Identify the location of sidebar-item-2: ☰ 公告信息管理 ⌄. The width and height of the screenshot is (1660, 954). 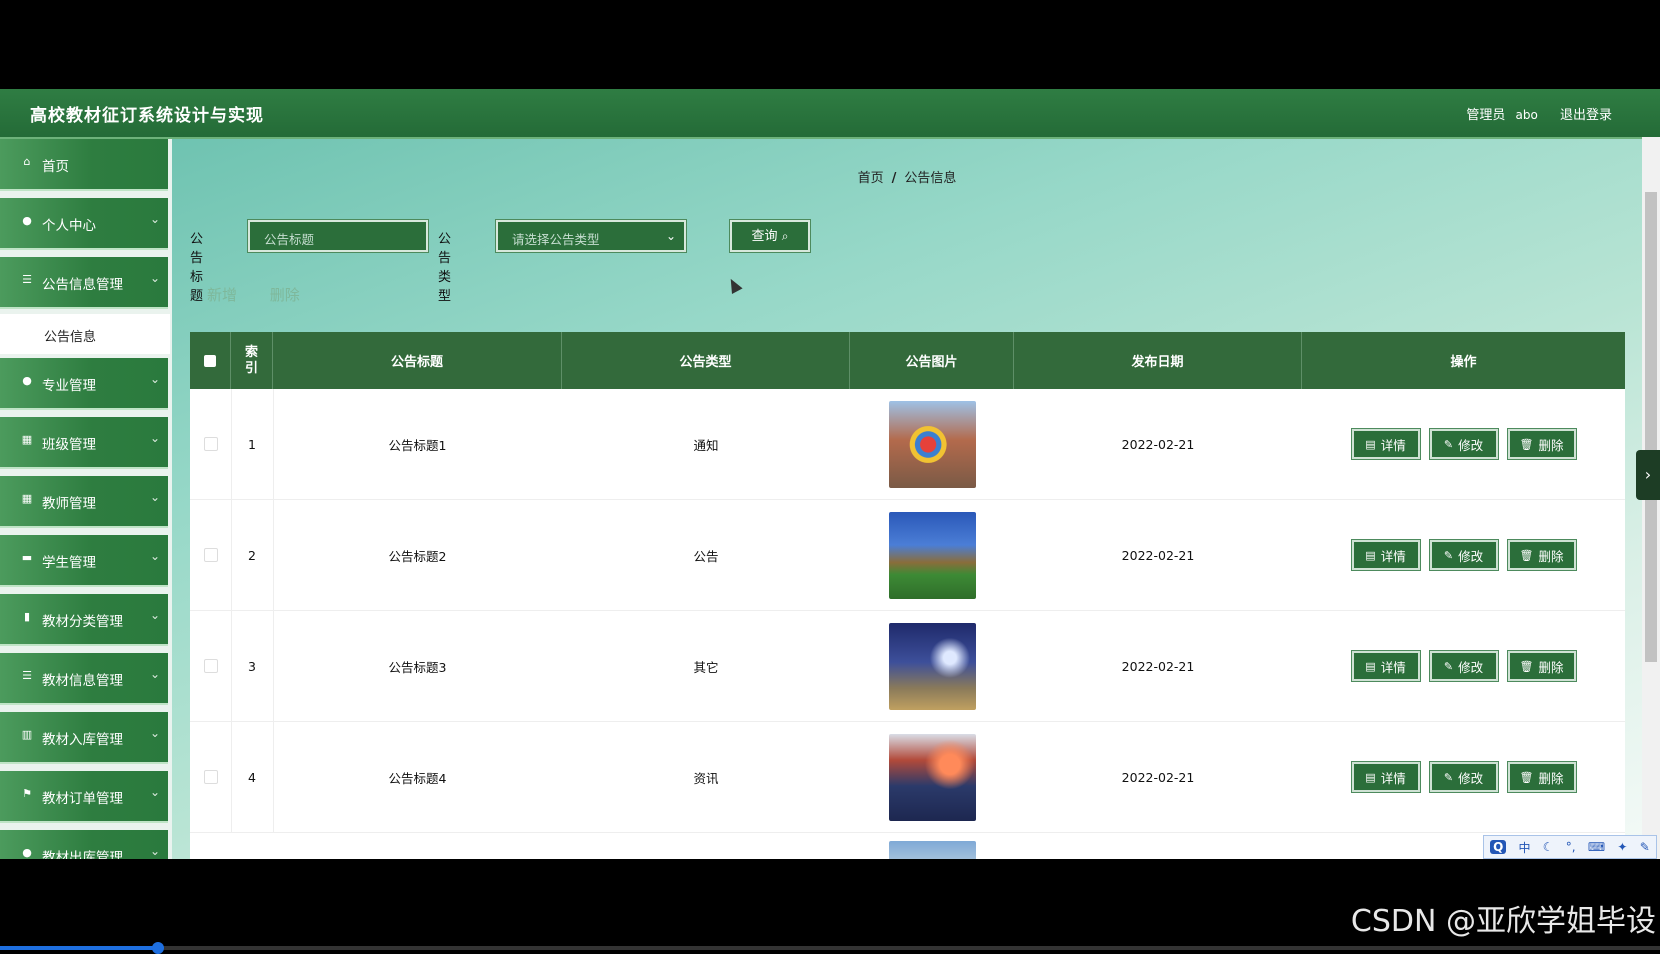
(84, 283).